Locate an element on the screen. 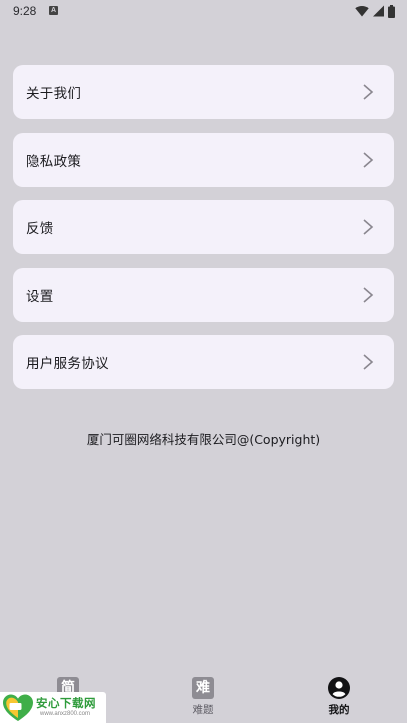 This screenshot has width=407, height=723. wifi-icon is located at coordinates (362, 11).